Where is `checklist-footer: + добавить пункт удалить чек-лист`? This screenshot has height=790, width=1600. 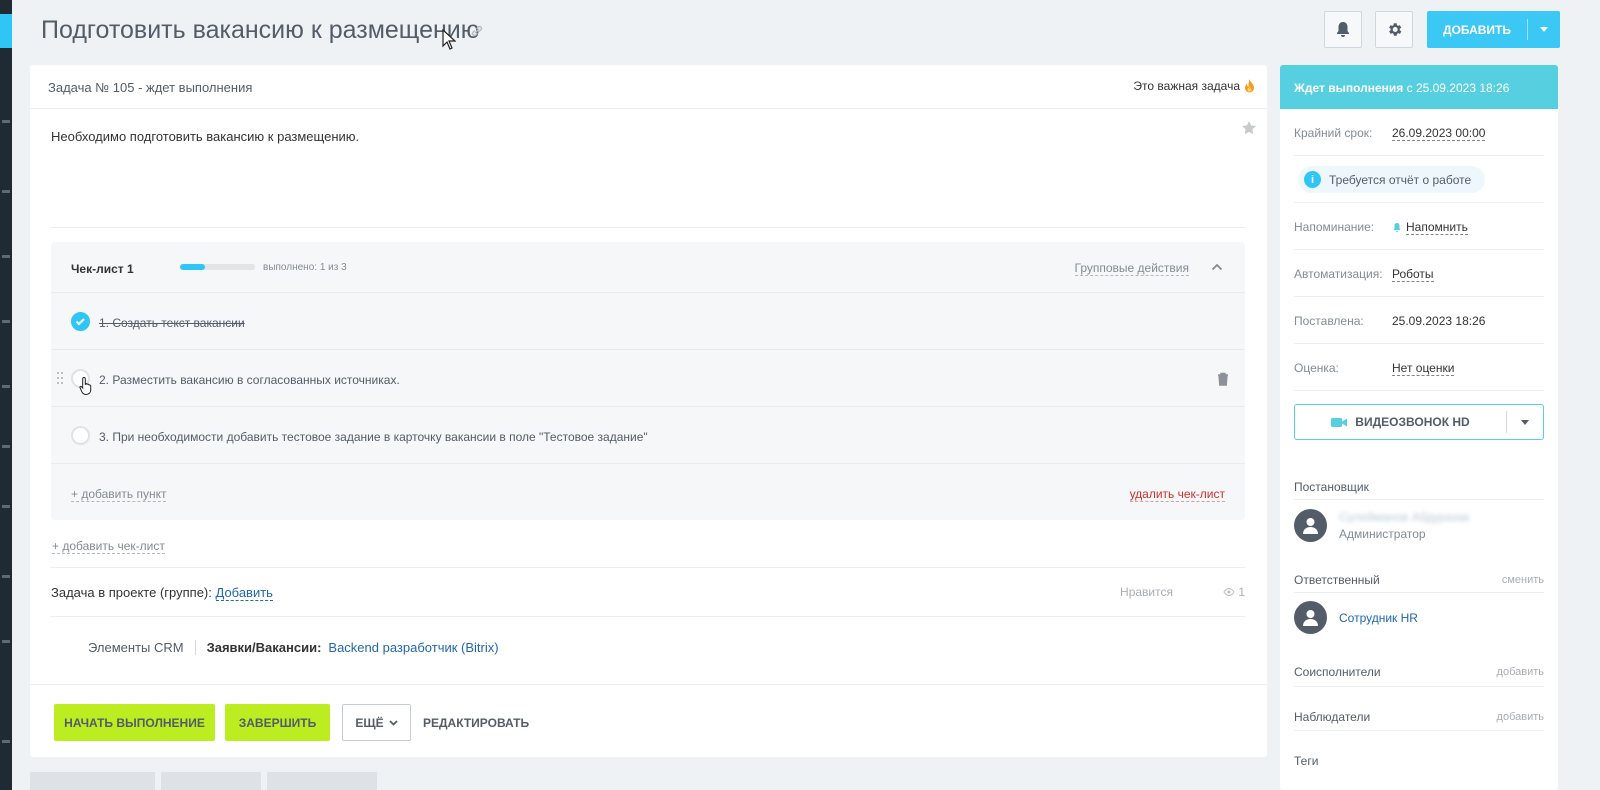
checklist-footer: + добавить пункт удалить чек-лист is located at coordinates (648, 495).